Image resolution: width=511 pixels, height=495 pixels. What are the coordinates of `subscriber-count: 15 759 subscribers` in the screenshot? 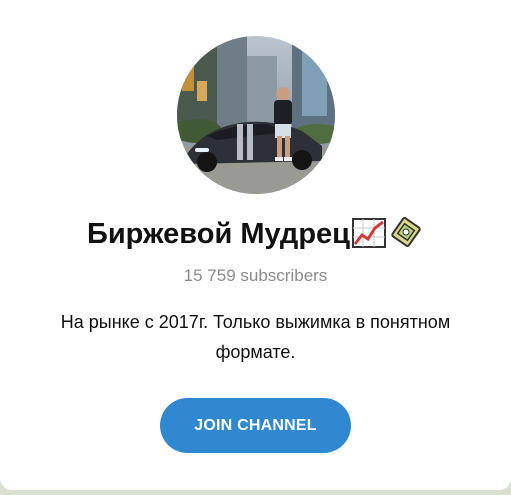 It's located at (255, 275).